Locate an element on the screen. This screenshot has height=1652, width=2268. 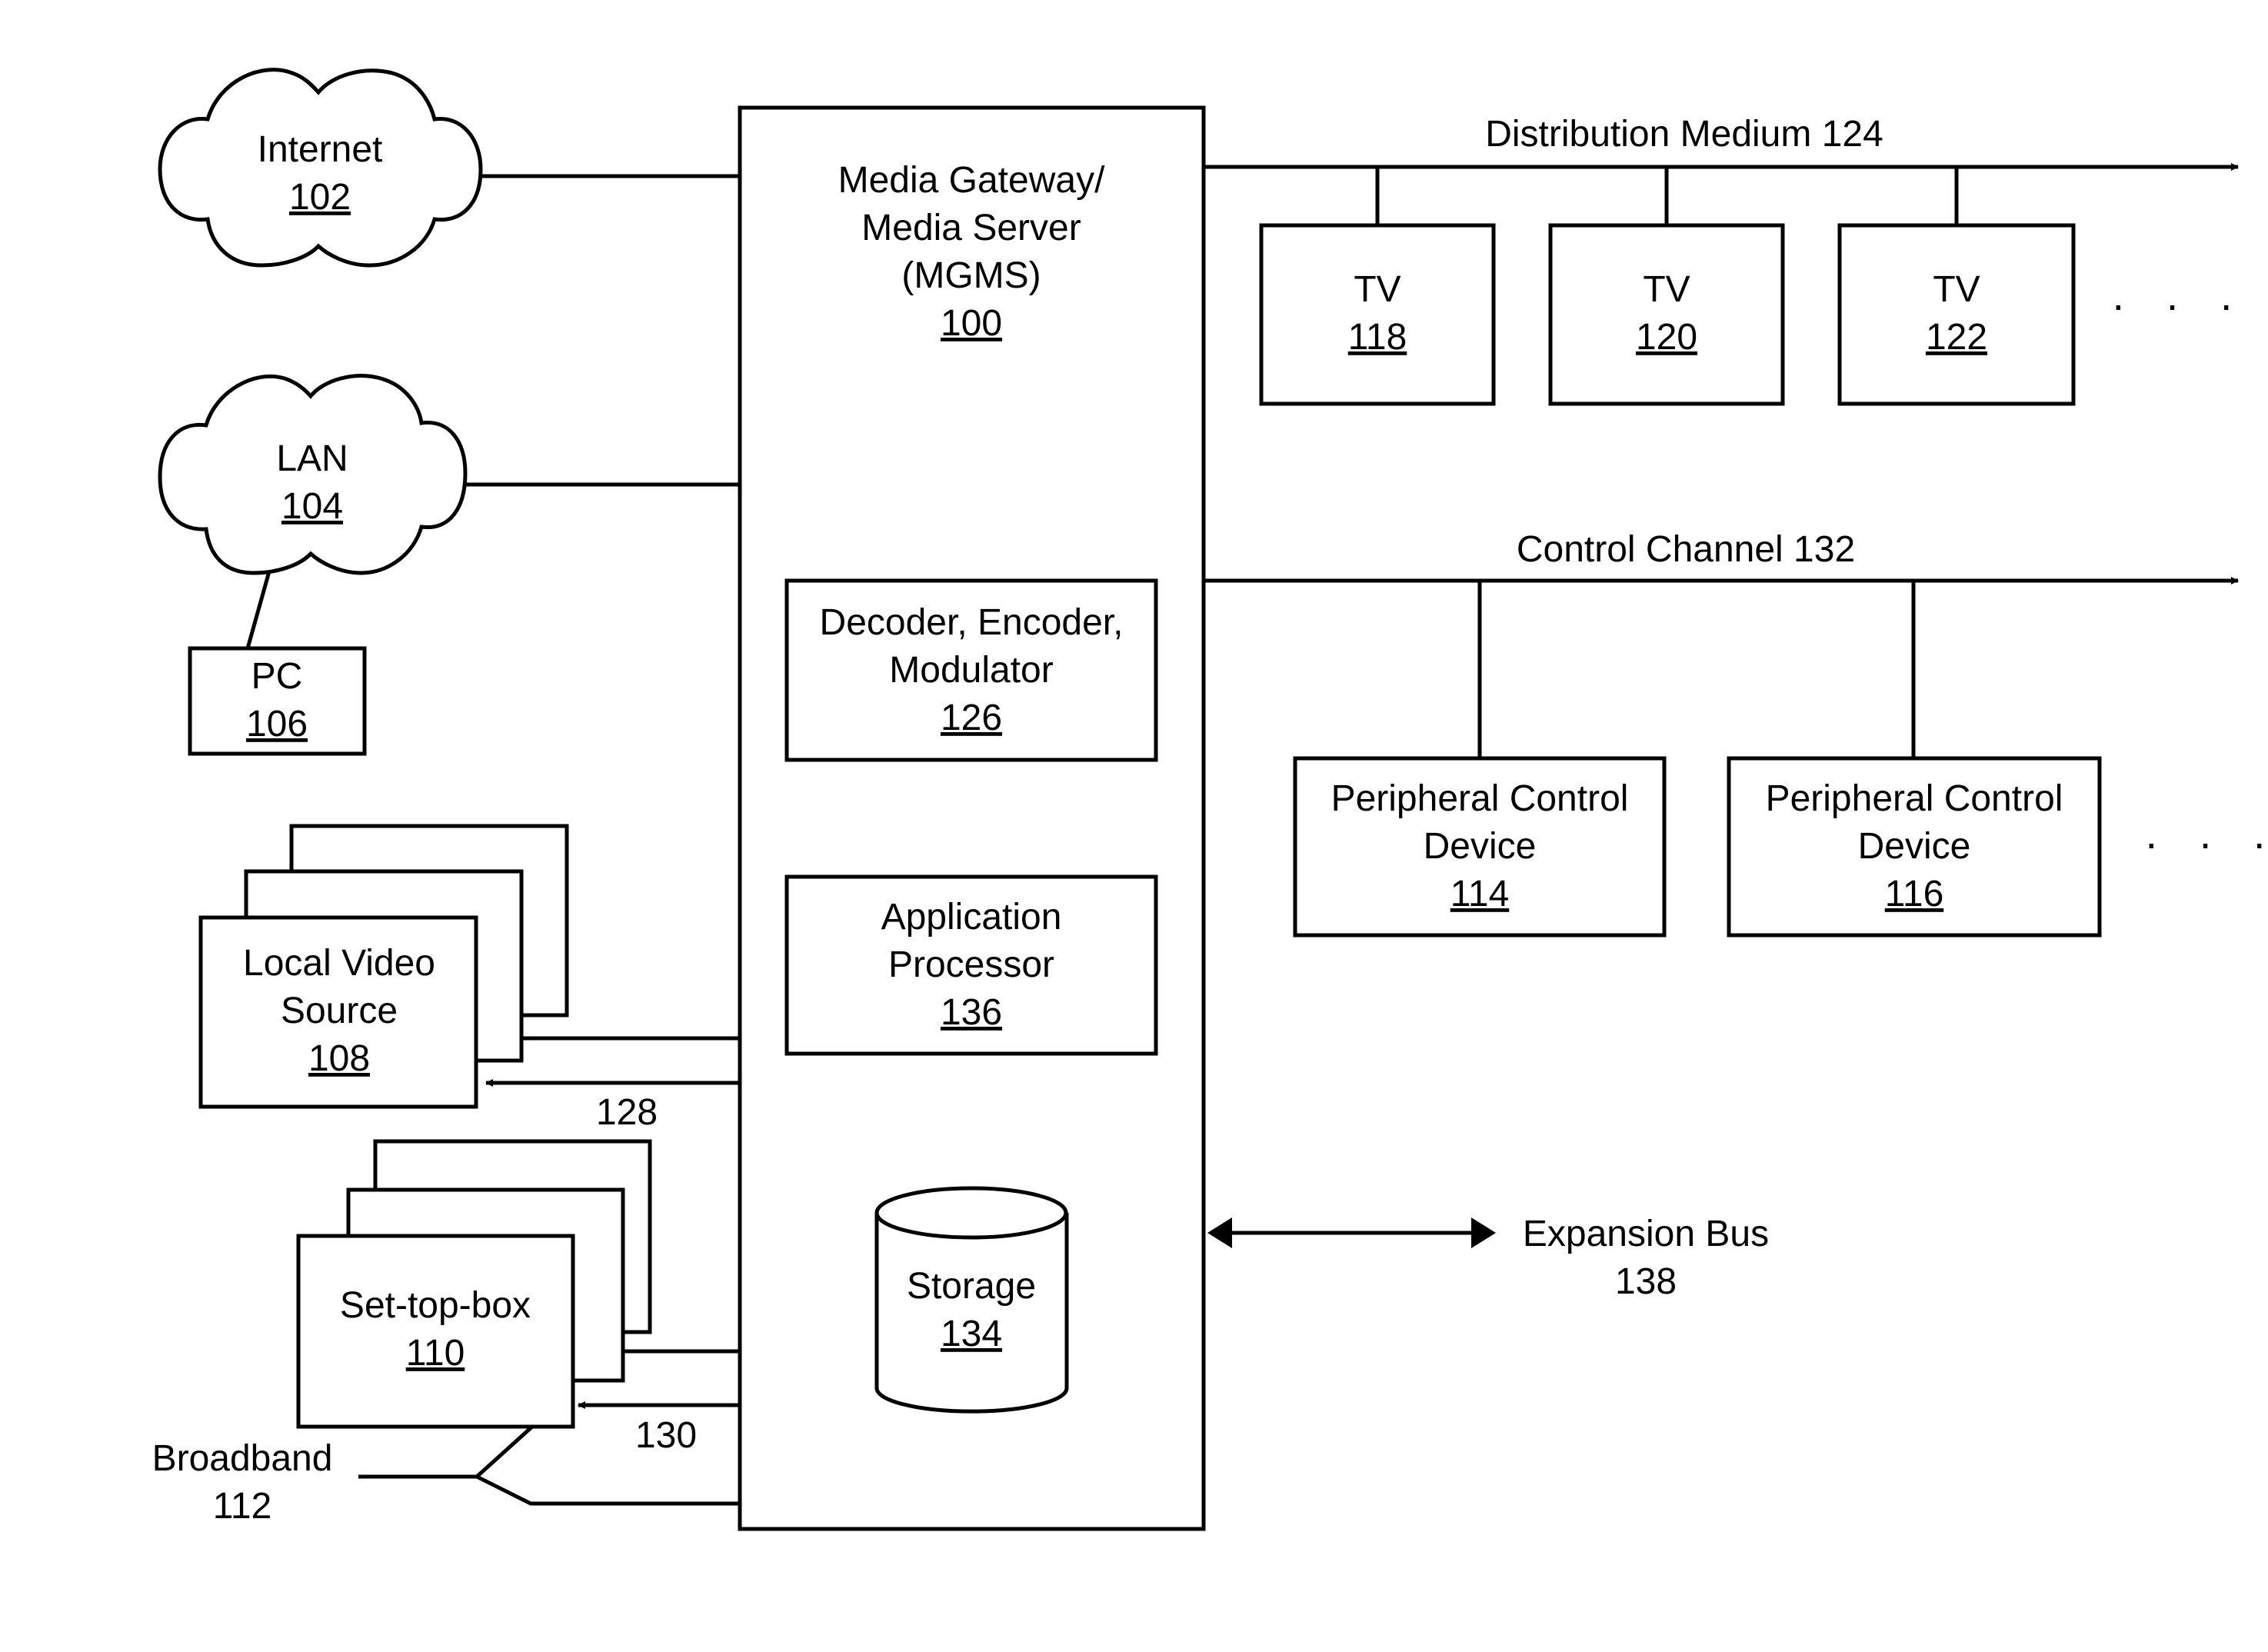
app-processor-ref: 136 is located at coordinates (971, 1012).